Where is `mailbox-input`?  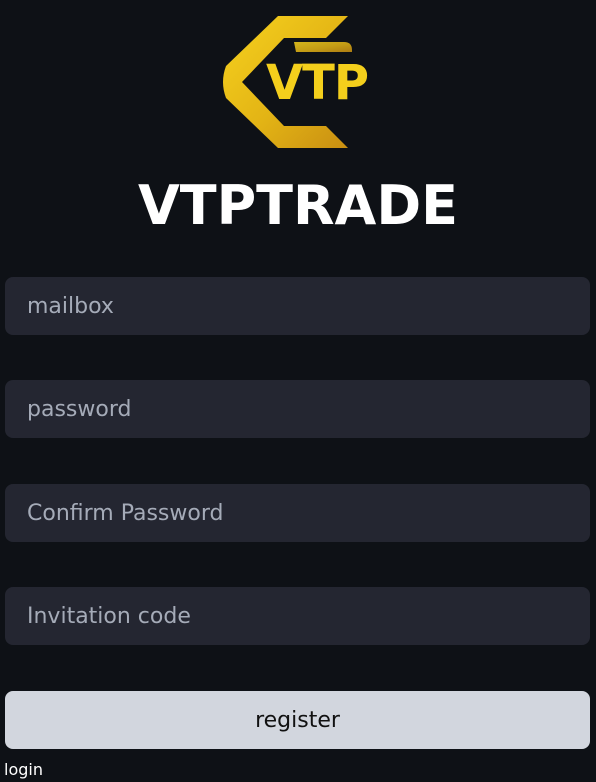
mailbox-input is located at coordinates (297, 306).